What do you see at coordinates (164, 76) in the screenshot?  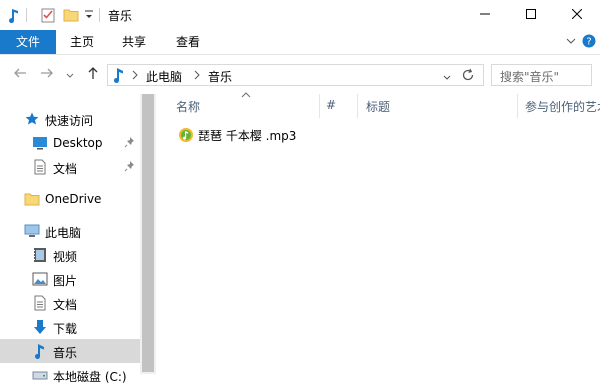 I see `breadcrumb-this-pc: 此电脑` at bounding box center [164, 76].